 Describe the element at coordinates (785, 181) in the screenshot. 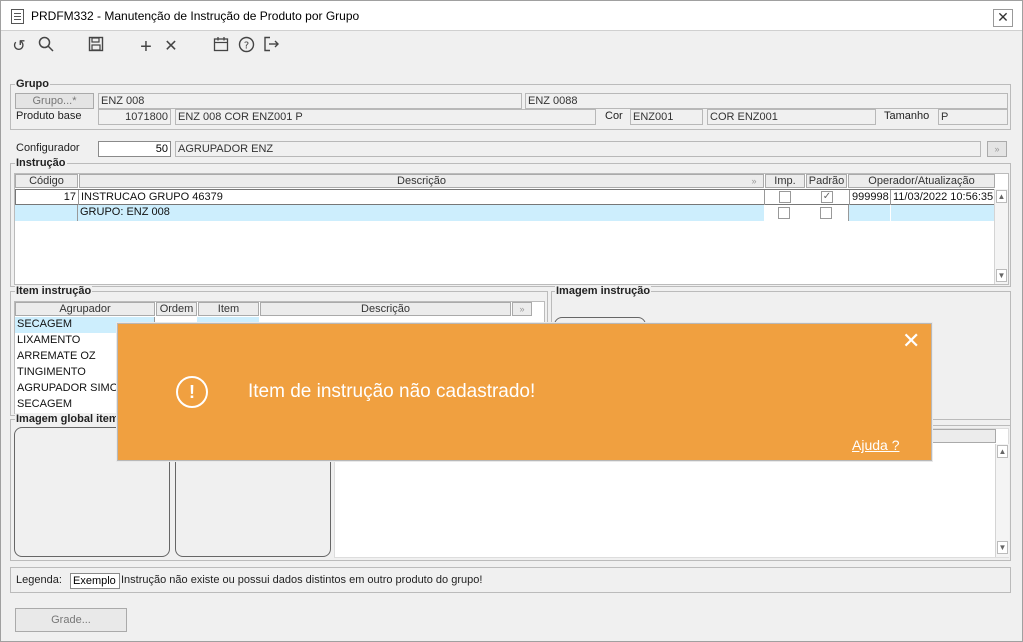

I see `col-imp-header: Imp.` at that location.